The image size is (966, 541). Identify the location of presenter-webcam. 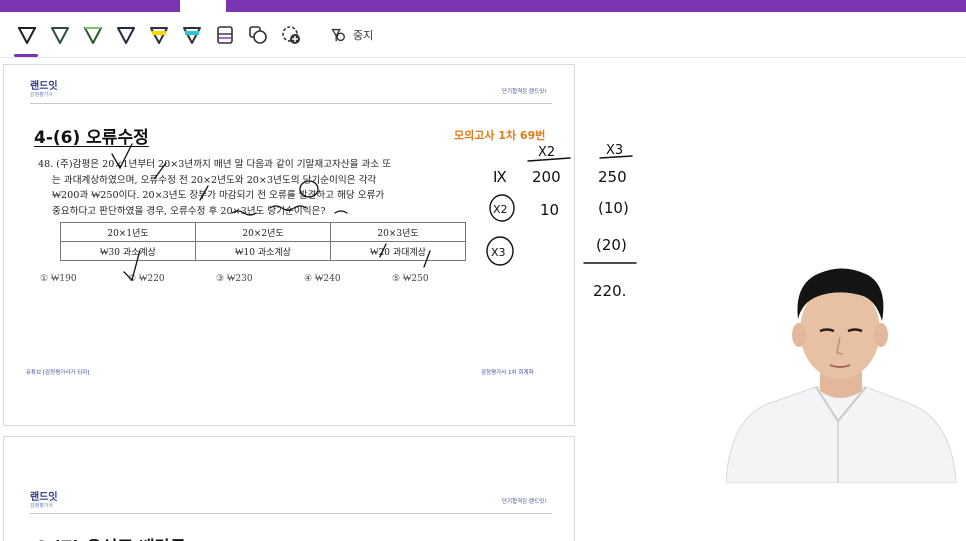
(841, 358).